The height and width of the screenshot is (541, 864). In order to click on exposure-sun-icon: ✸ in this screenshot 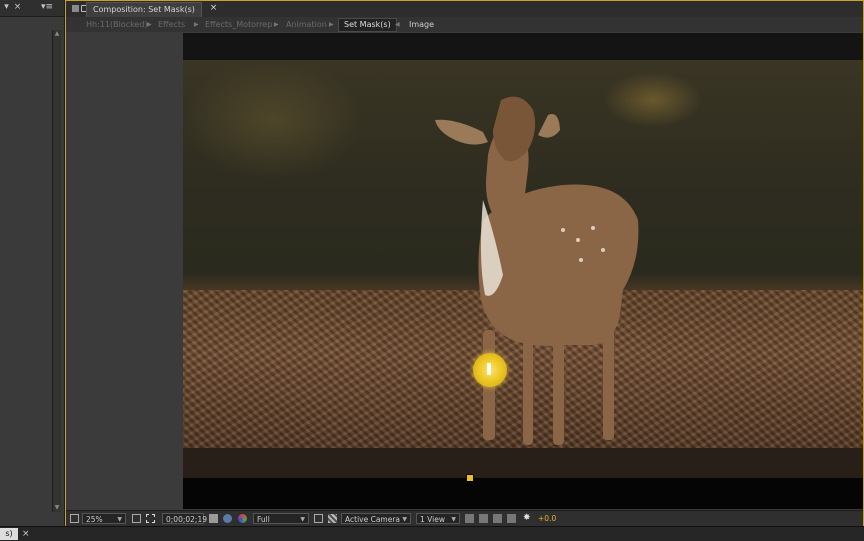, I will do `click(527, 518)`.